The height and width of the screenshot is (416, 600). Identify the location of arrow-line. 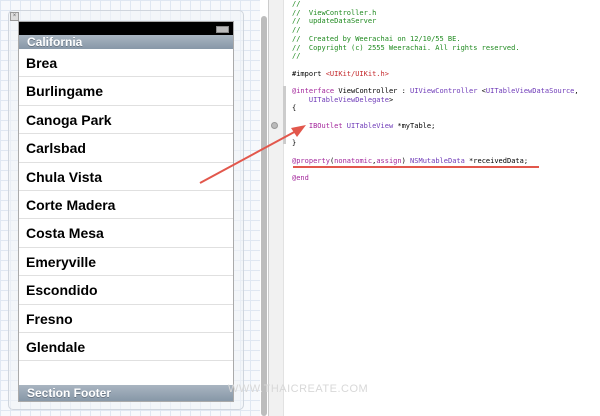
(249, 156).